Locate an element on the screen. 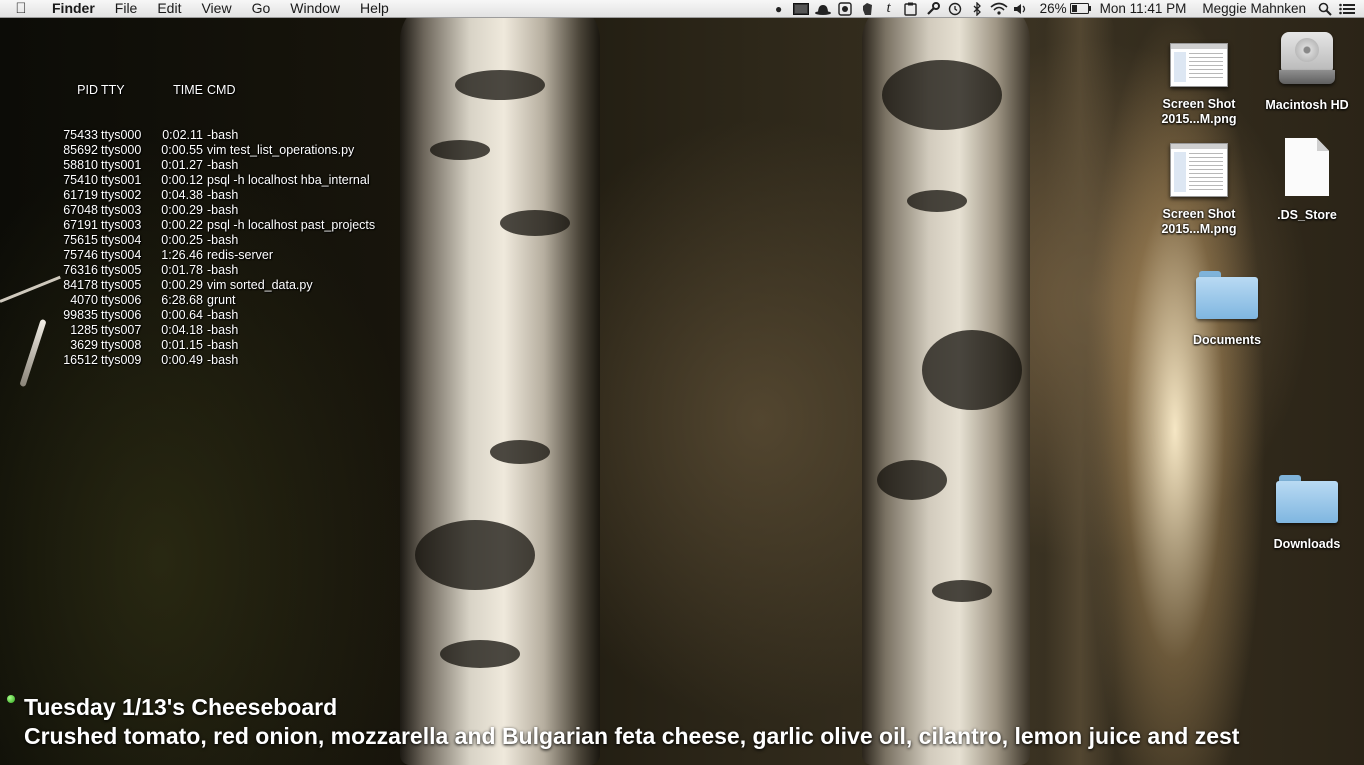  process-row: 1285 ttys007 0:04.18 -bash is located at coordinates (215, 330).